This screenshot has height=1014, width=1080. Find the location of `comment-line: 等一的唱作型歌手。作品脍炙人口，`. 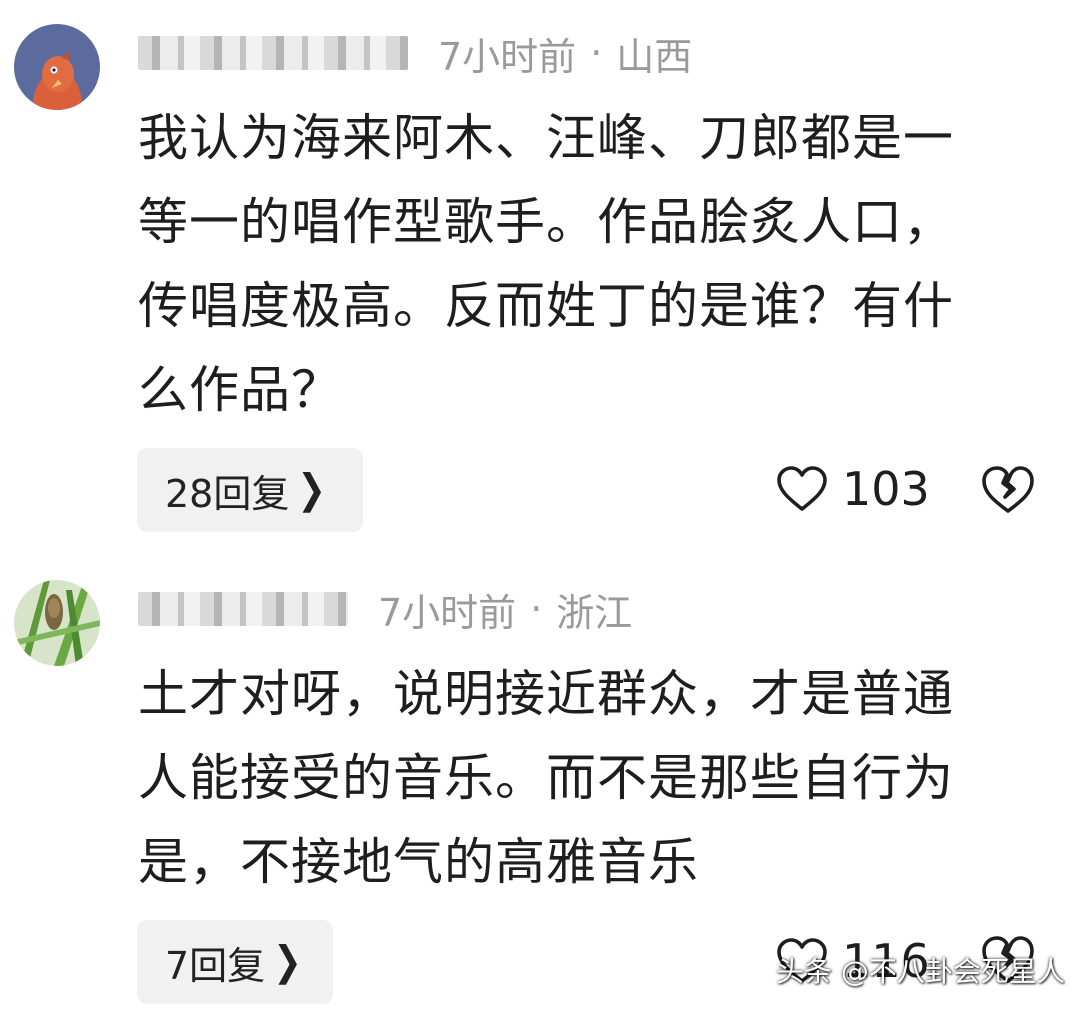

comment-line: 等一的唱作型歌手。作品脍炙人口， is located at coordinates (546, 222).